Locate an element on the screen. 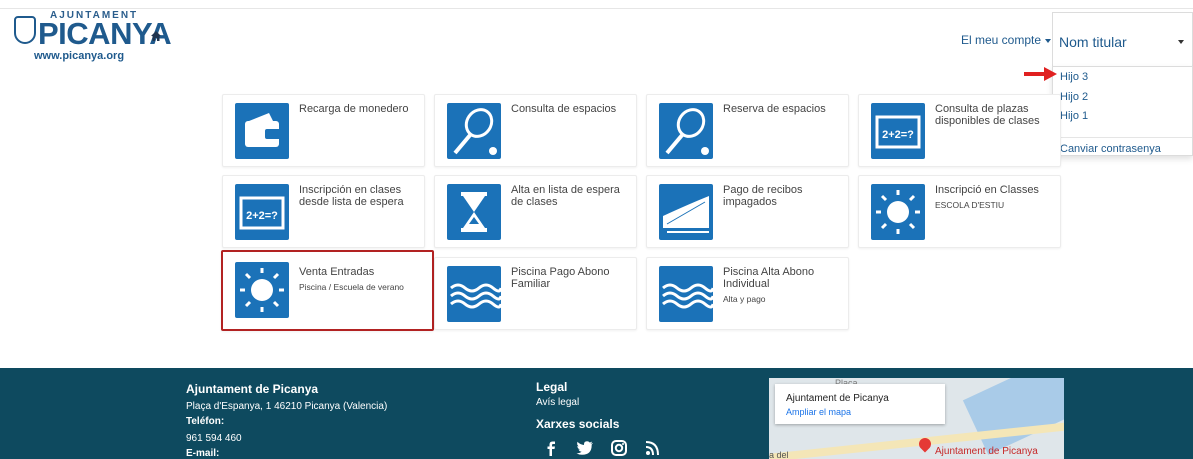 The height and width of the screenshot is (459, 1193). map-info-card: Ajuntament de Picanya Ampliar el mapa is located at coordinates (860, 404).